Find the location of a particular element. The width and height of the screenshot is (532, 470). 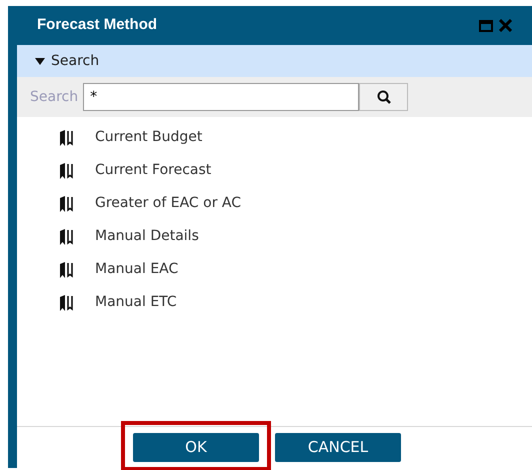

search-button is located at coordinates (383, 97).